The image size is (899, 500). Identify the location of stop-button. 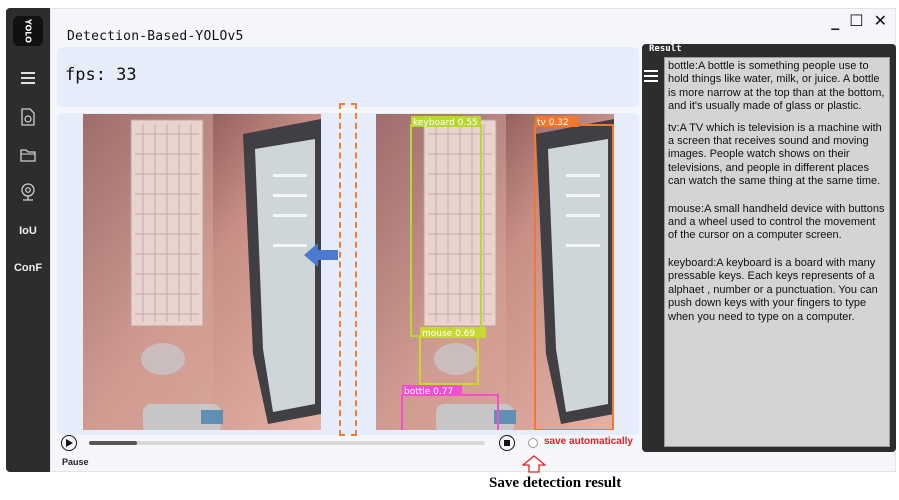
(507, 443).